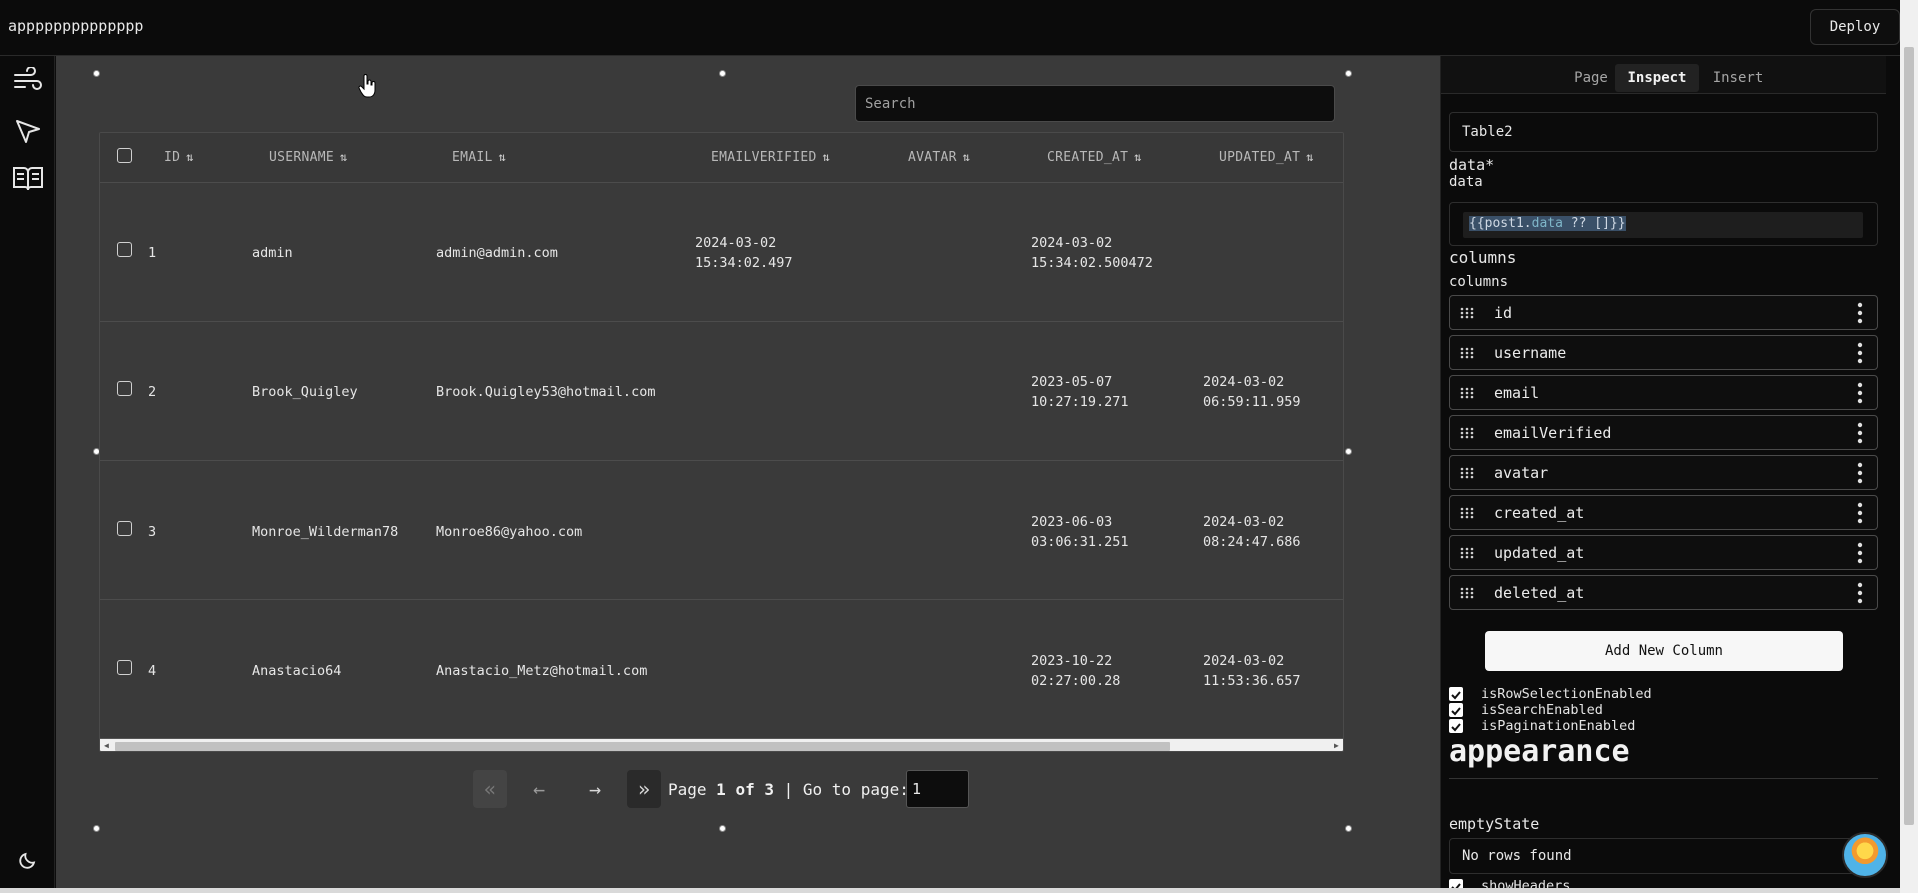 The height and width of the screenshot is (893, 1918). What do you see at coordinates (490, 789) in the screenshot?
I see `first-page-button: «` at bounding box center [490, 789].